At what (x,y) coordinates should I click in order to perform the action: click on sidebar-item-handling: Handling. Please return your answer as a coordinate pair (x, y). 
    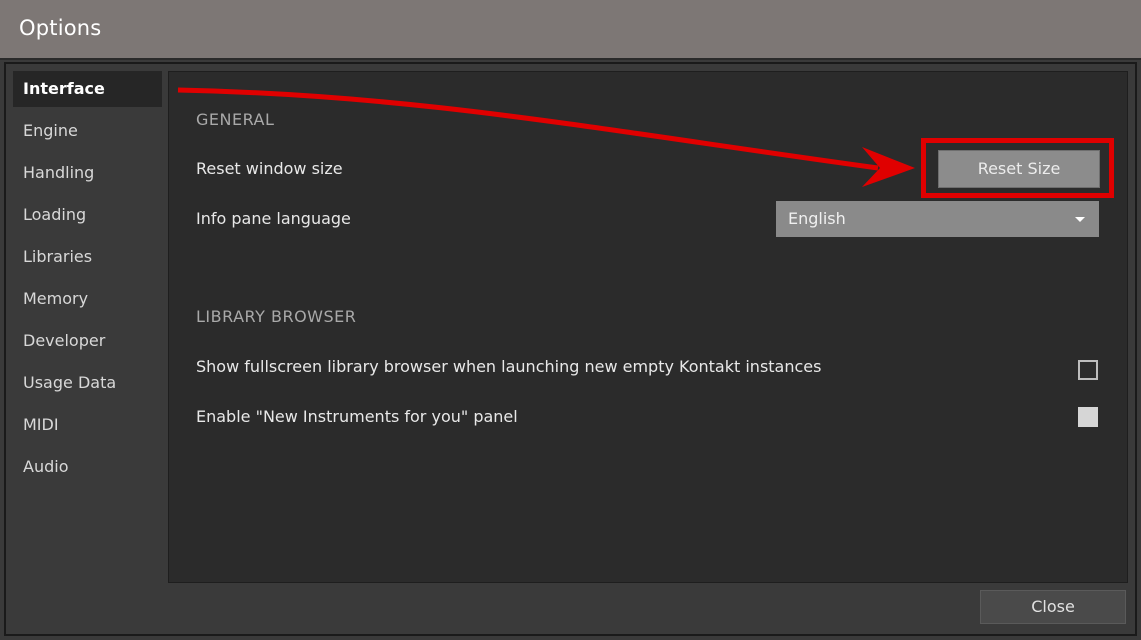
    Looking at the image, I should click on (87, 173).